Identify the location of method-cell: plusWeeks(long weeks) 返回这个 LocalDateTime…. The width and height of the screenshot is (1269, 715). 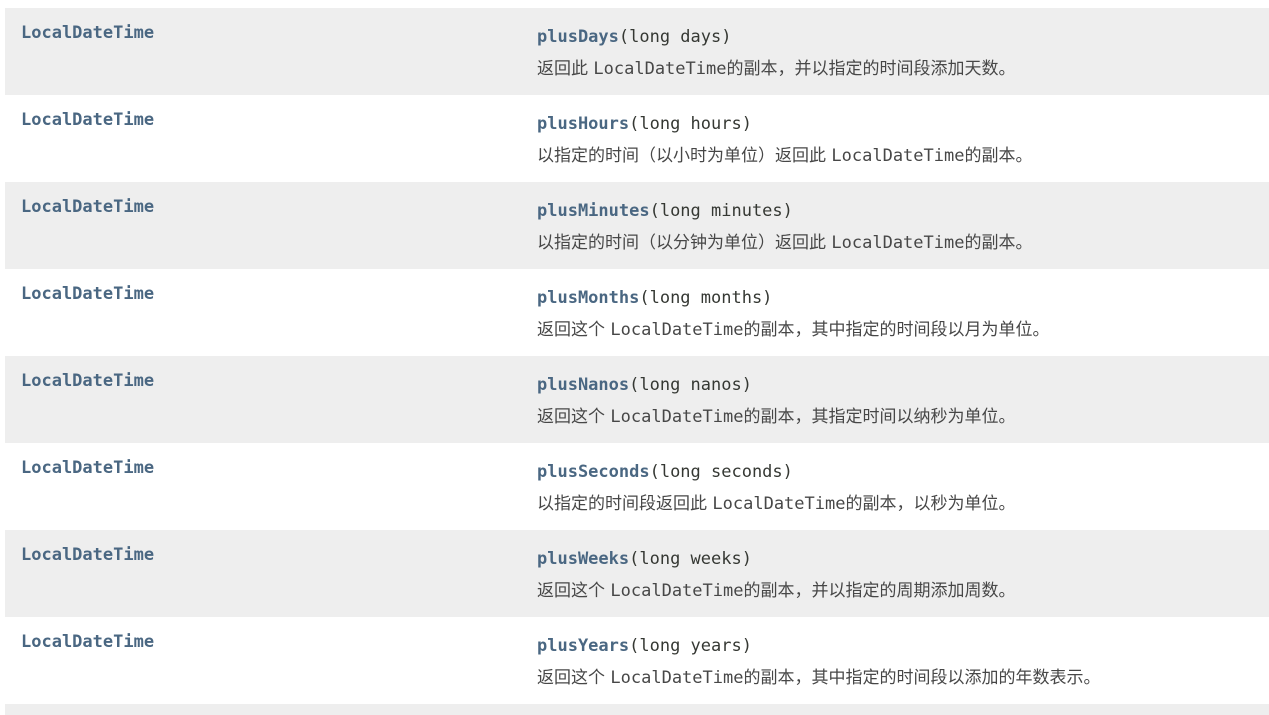
(899, 575).